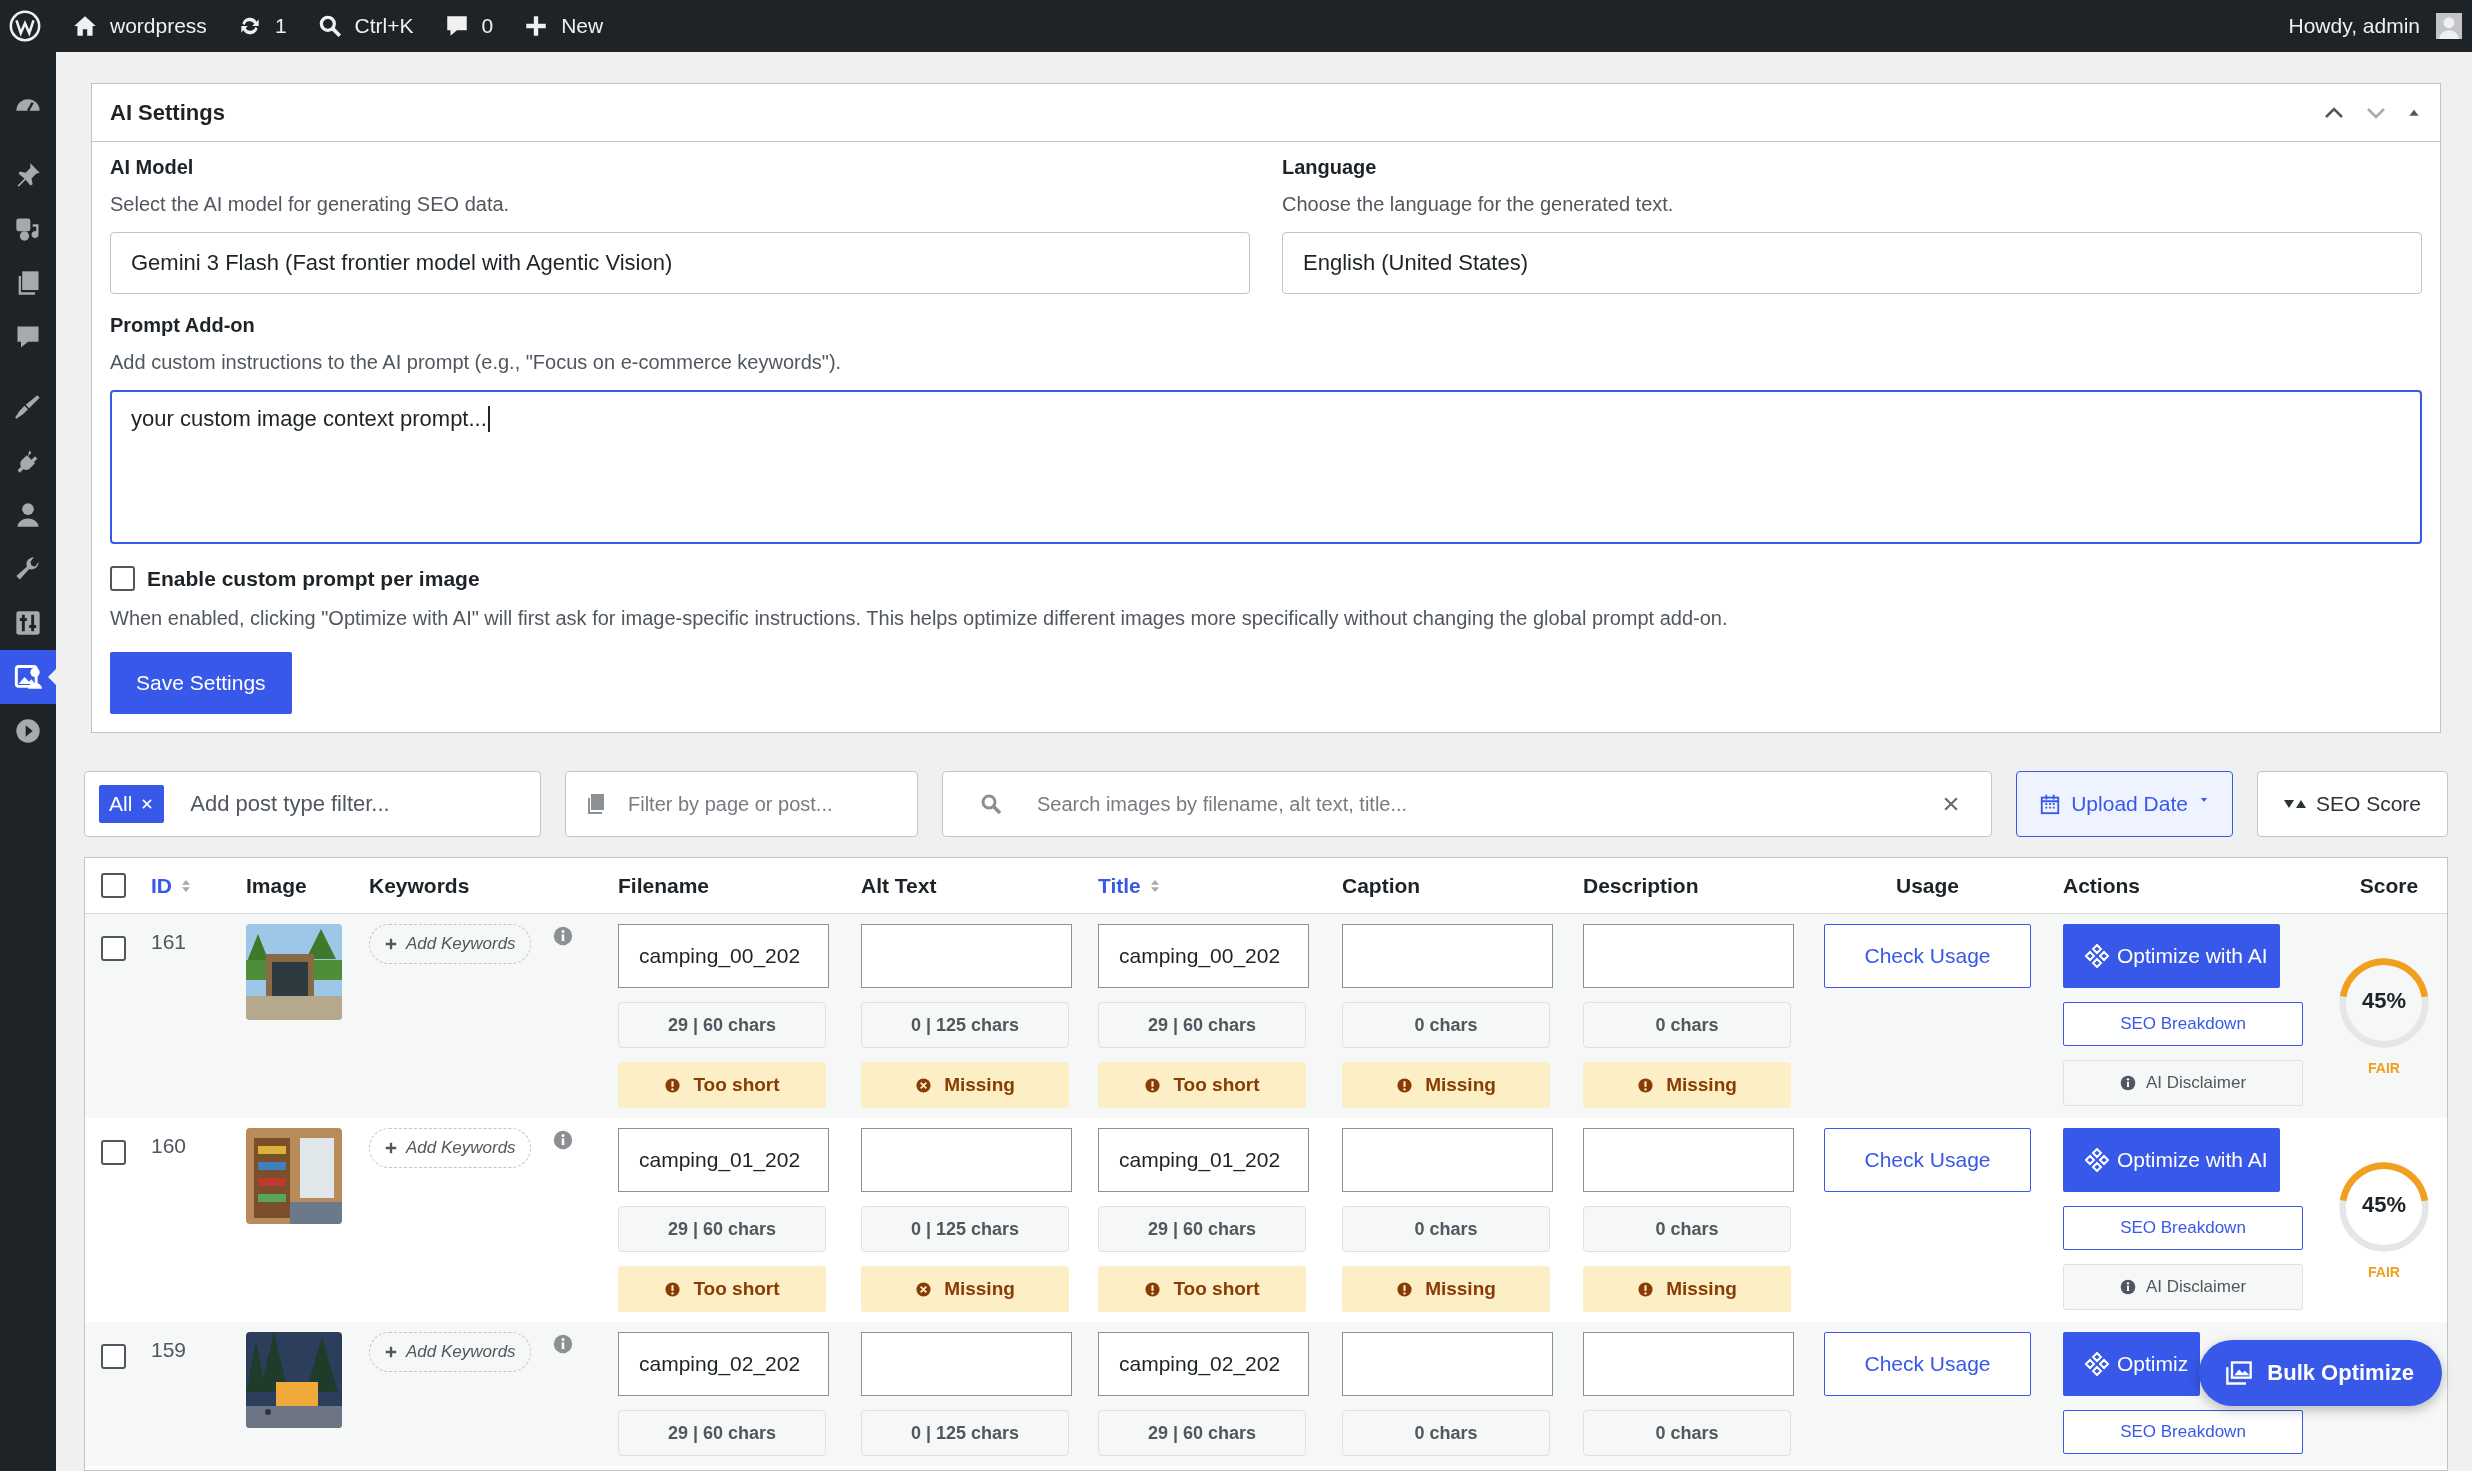 This screenshot has width=2472, height=1471. What do you see at coordinates (468, 26) in the screenshot?
I see `admin-bar-comments: 0` at bounding box center [468, 26].